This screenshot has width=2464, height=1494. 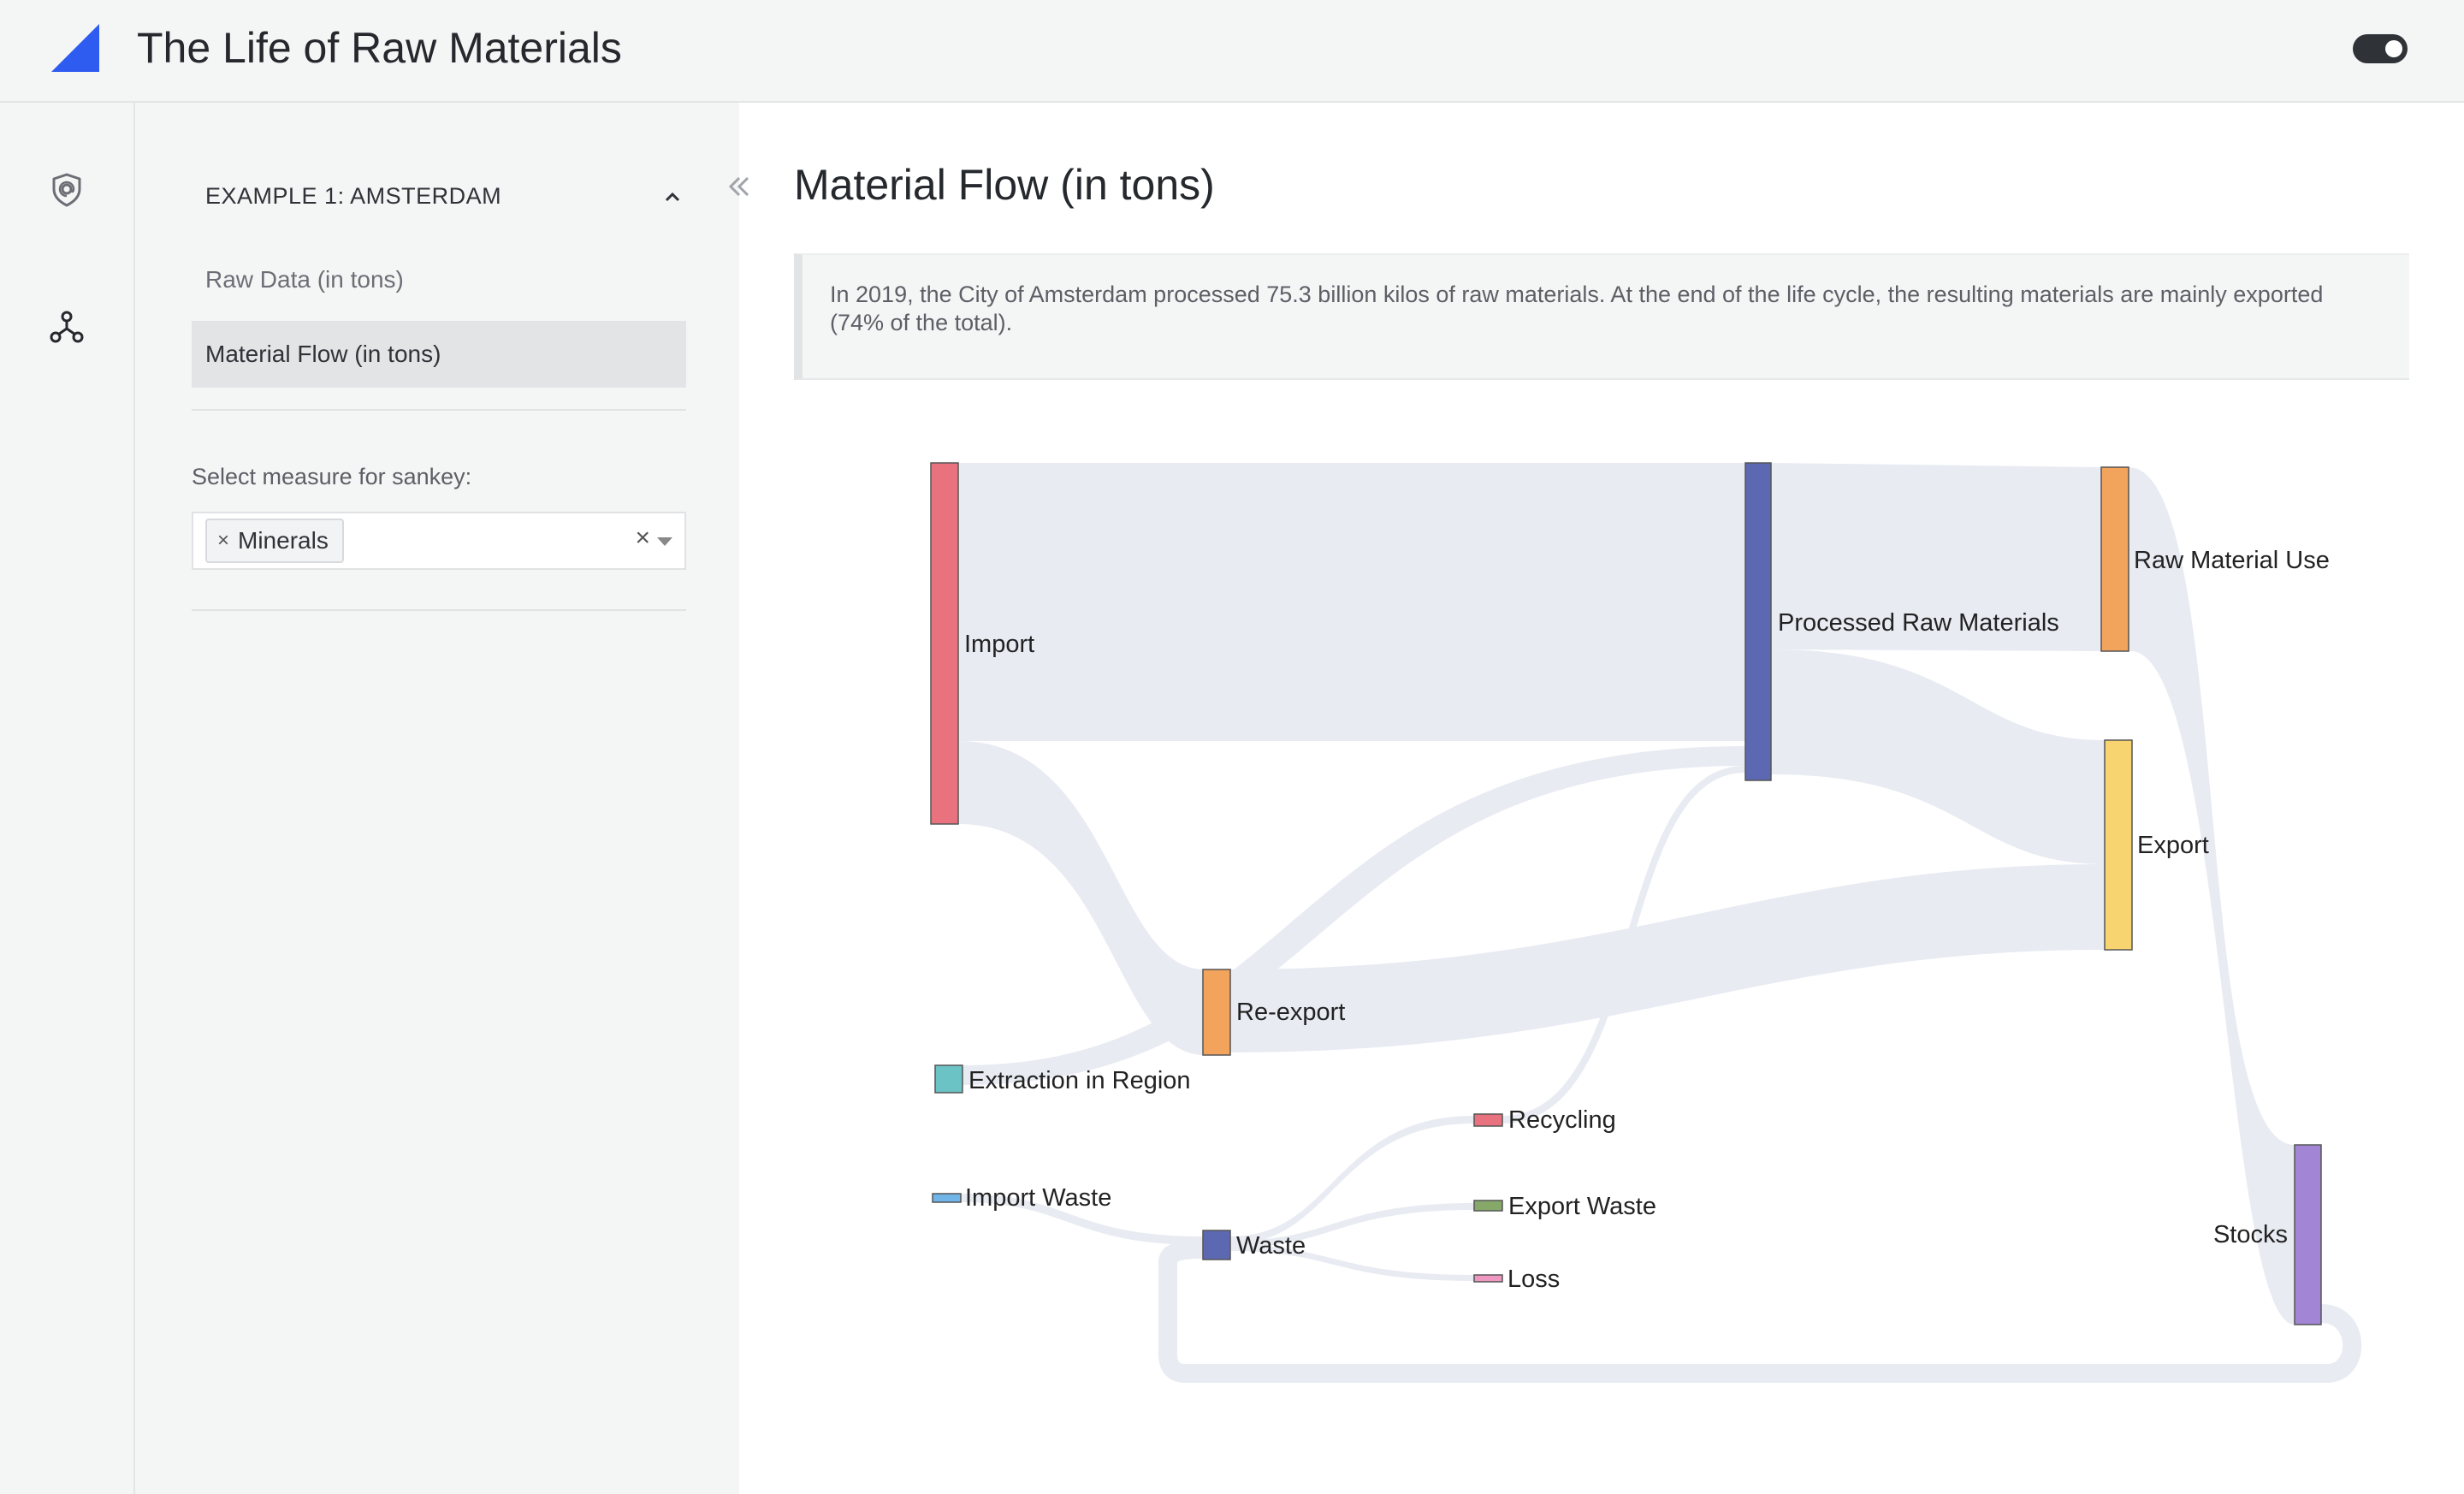 What do you see at coordinates (2212, 896) in the screenshot?
I see `link-rawuse-stocks` at bounding box center [2212, 896].